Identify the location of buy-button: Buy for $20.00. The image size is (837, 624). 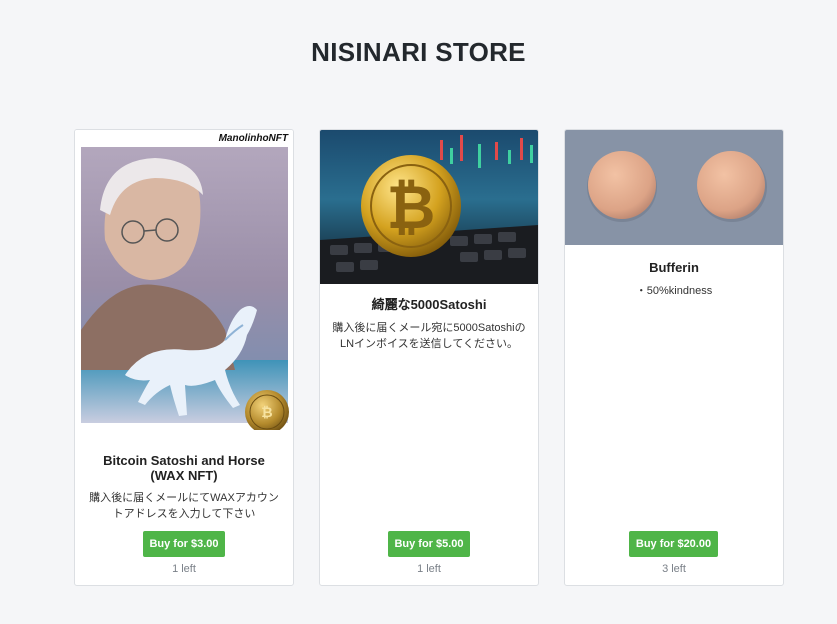
(673, 544).